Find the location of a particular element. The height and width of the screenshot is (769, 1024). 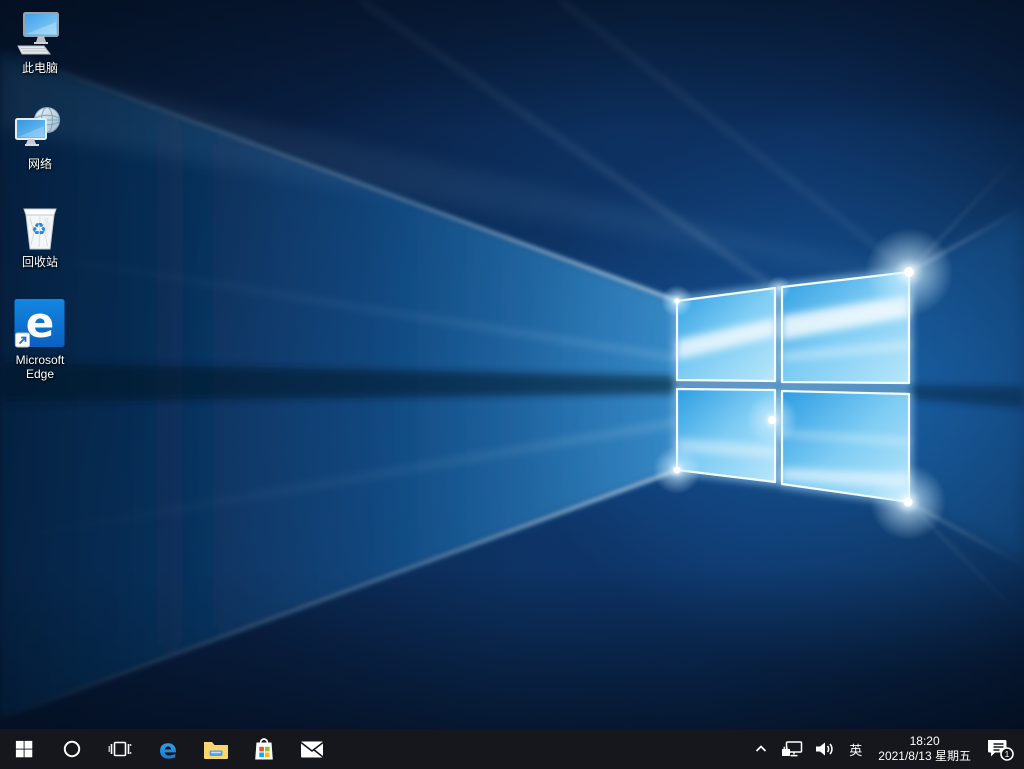

system-tray: 英 18:20 2021/8/13 星期五 1 is located at coordinates (885, 749).